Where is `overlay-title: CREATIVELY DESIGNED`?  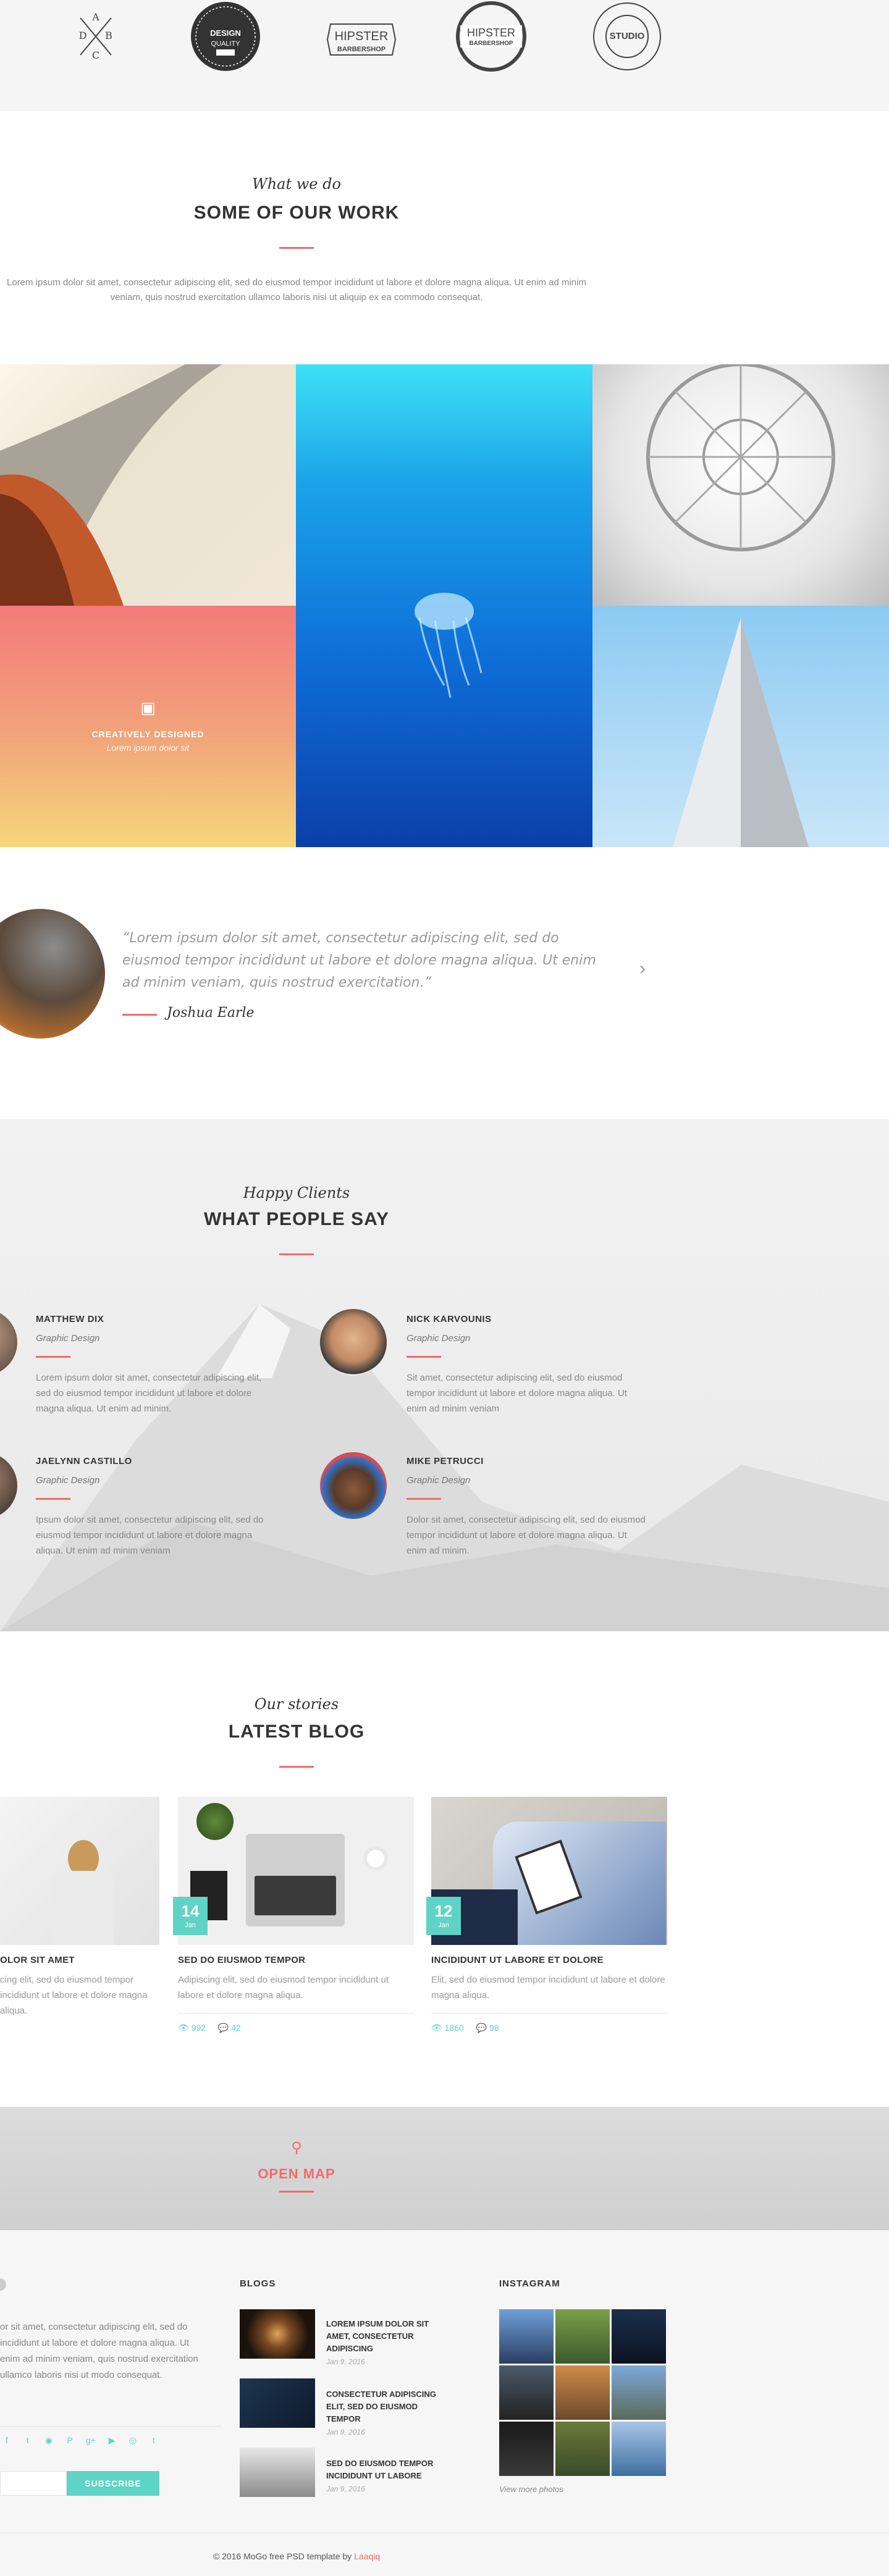 overlay-title: CREATIVELY DESIGNED is located at coordinates (148, 734).